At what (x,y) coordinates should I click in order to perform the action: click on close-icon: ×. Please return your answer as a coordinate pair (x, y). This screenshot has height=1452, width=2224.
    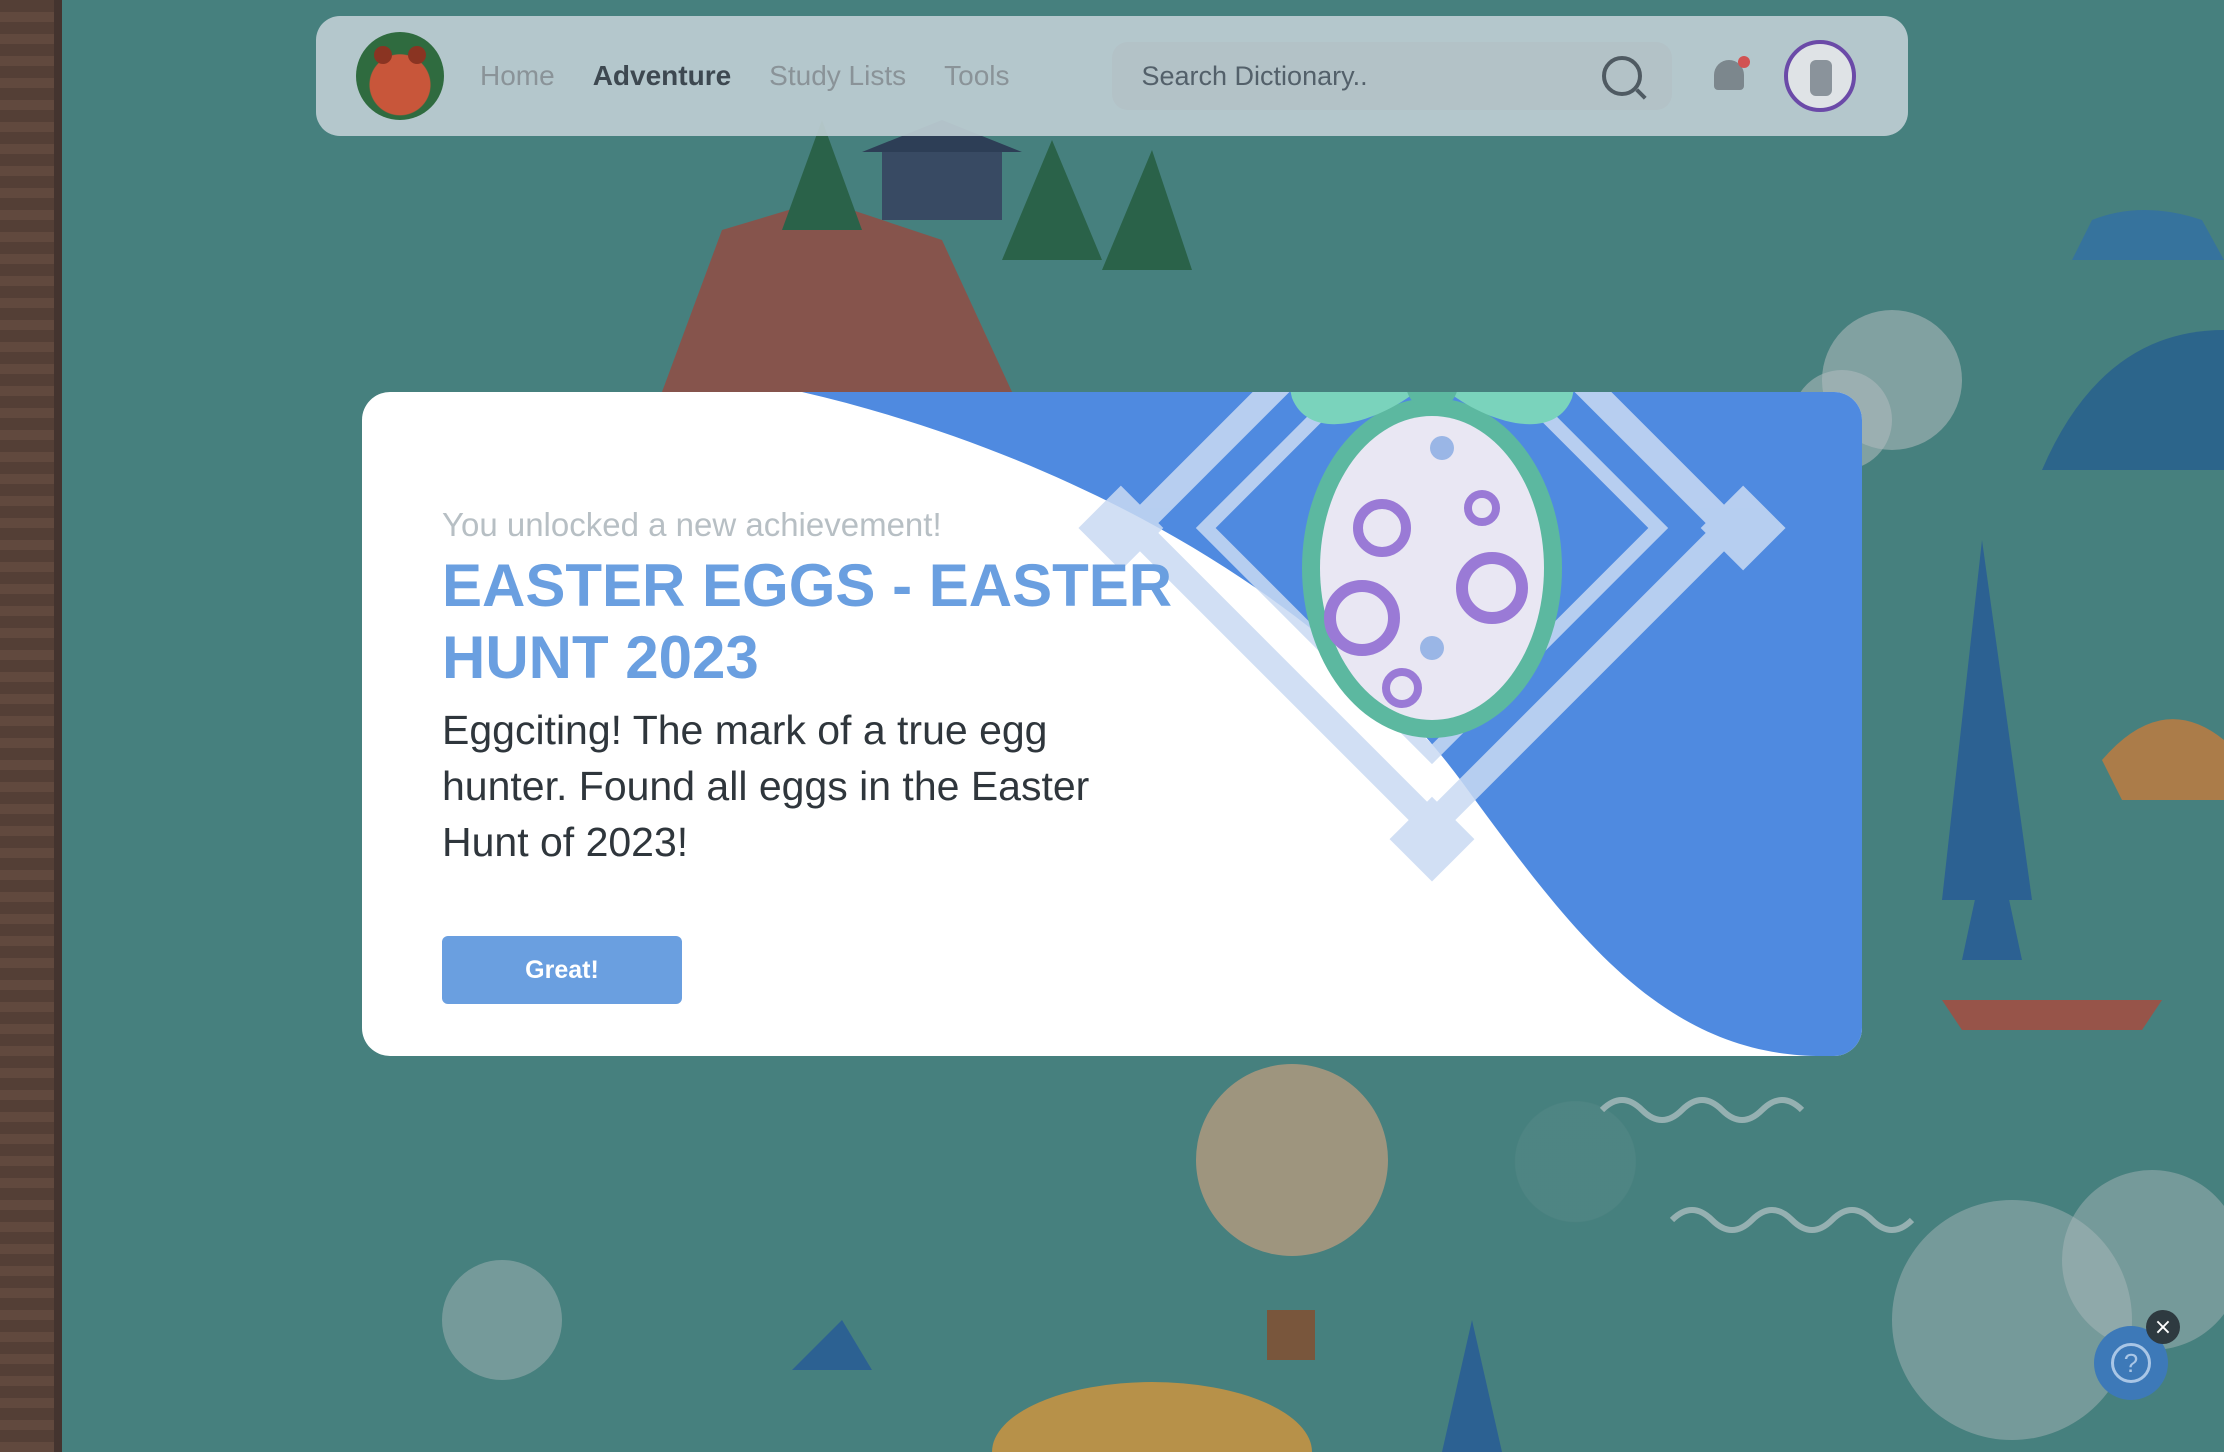
    Looking at the image, I should click on (2163, 1327).